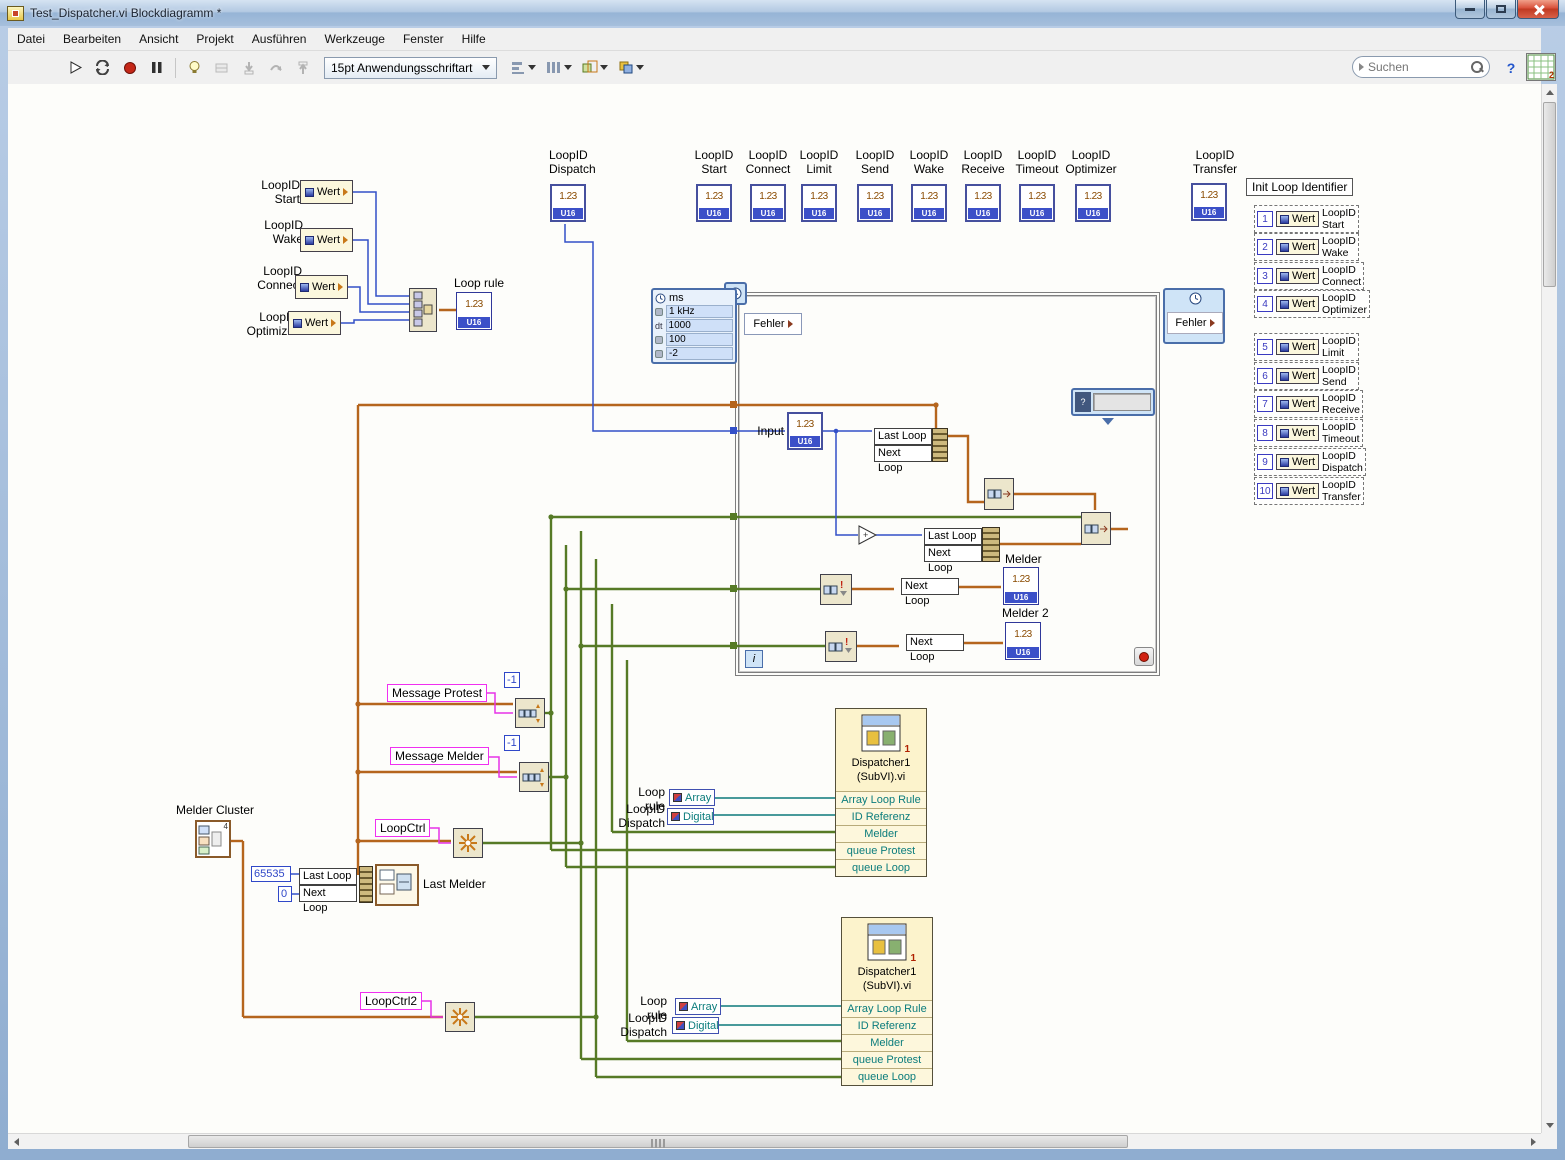 This screenshot has height=1160, width=1565. I want to click on bundle1-last-loop: Last Loop, so click(903, 436).